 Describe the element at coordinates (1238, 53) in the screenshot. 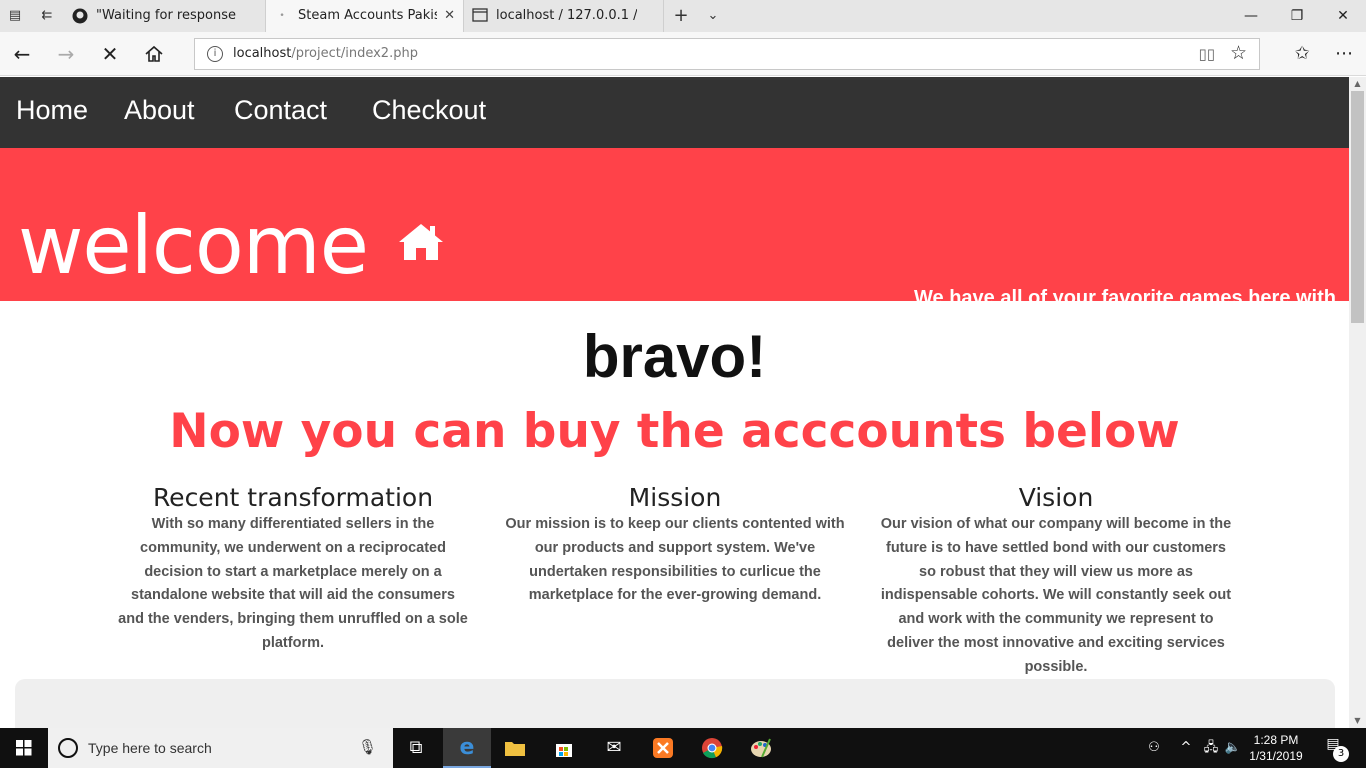

I see `favorite-star-icon: ☆` at that location.